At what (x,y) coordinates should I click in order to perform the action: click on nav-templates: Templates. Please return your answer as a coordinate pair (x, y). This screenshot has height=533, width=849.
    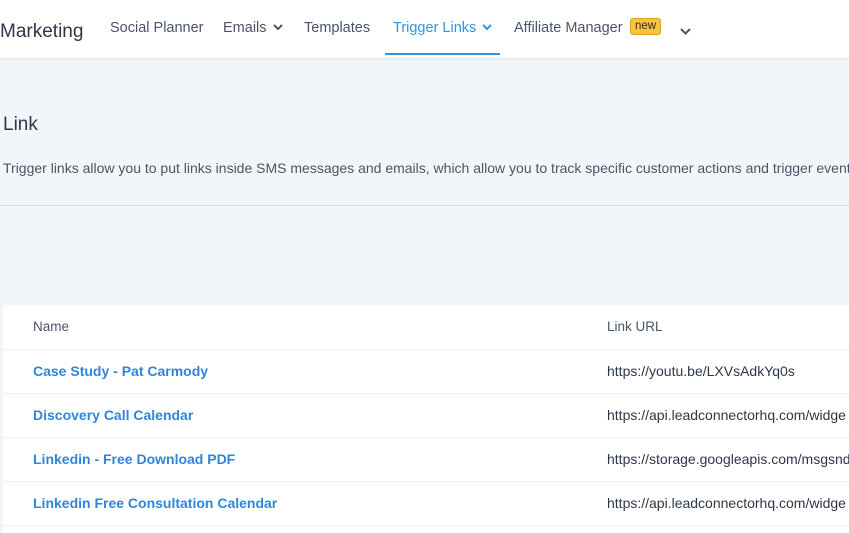
    Looking at the image, I should click on (337, 28).